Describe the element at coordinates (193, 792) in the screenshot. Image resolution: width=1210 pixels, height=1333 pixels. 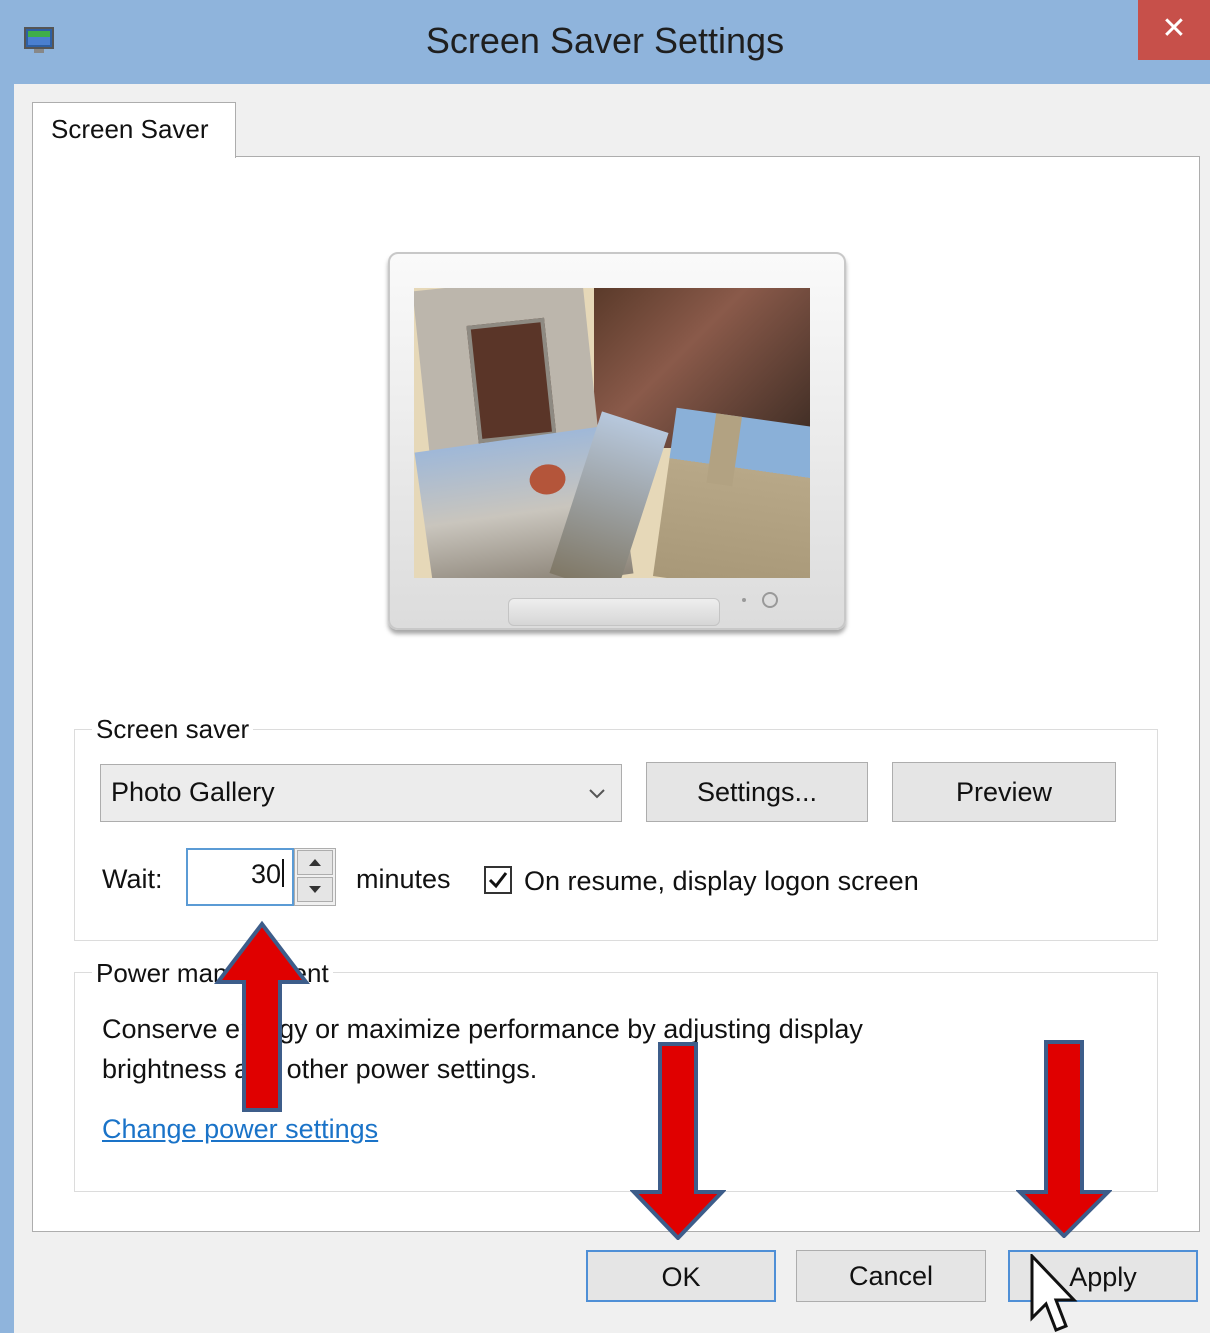
I see `screen-saver-selected: Photo Gallery` at that location.